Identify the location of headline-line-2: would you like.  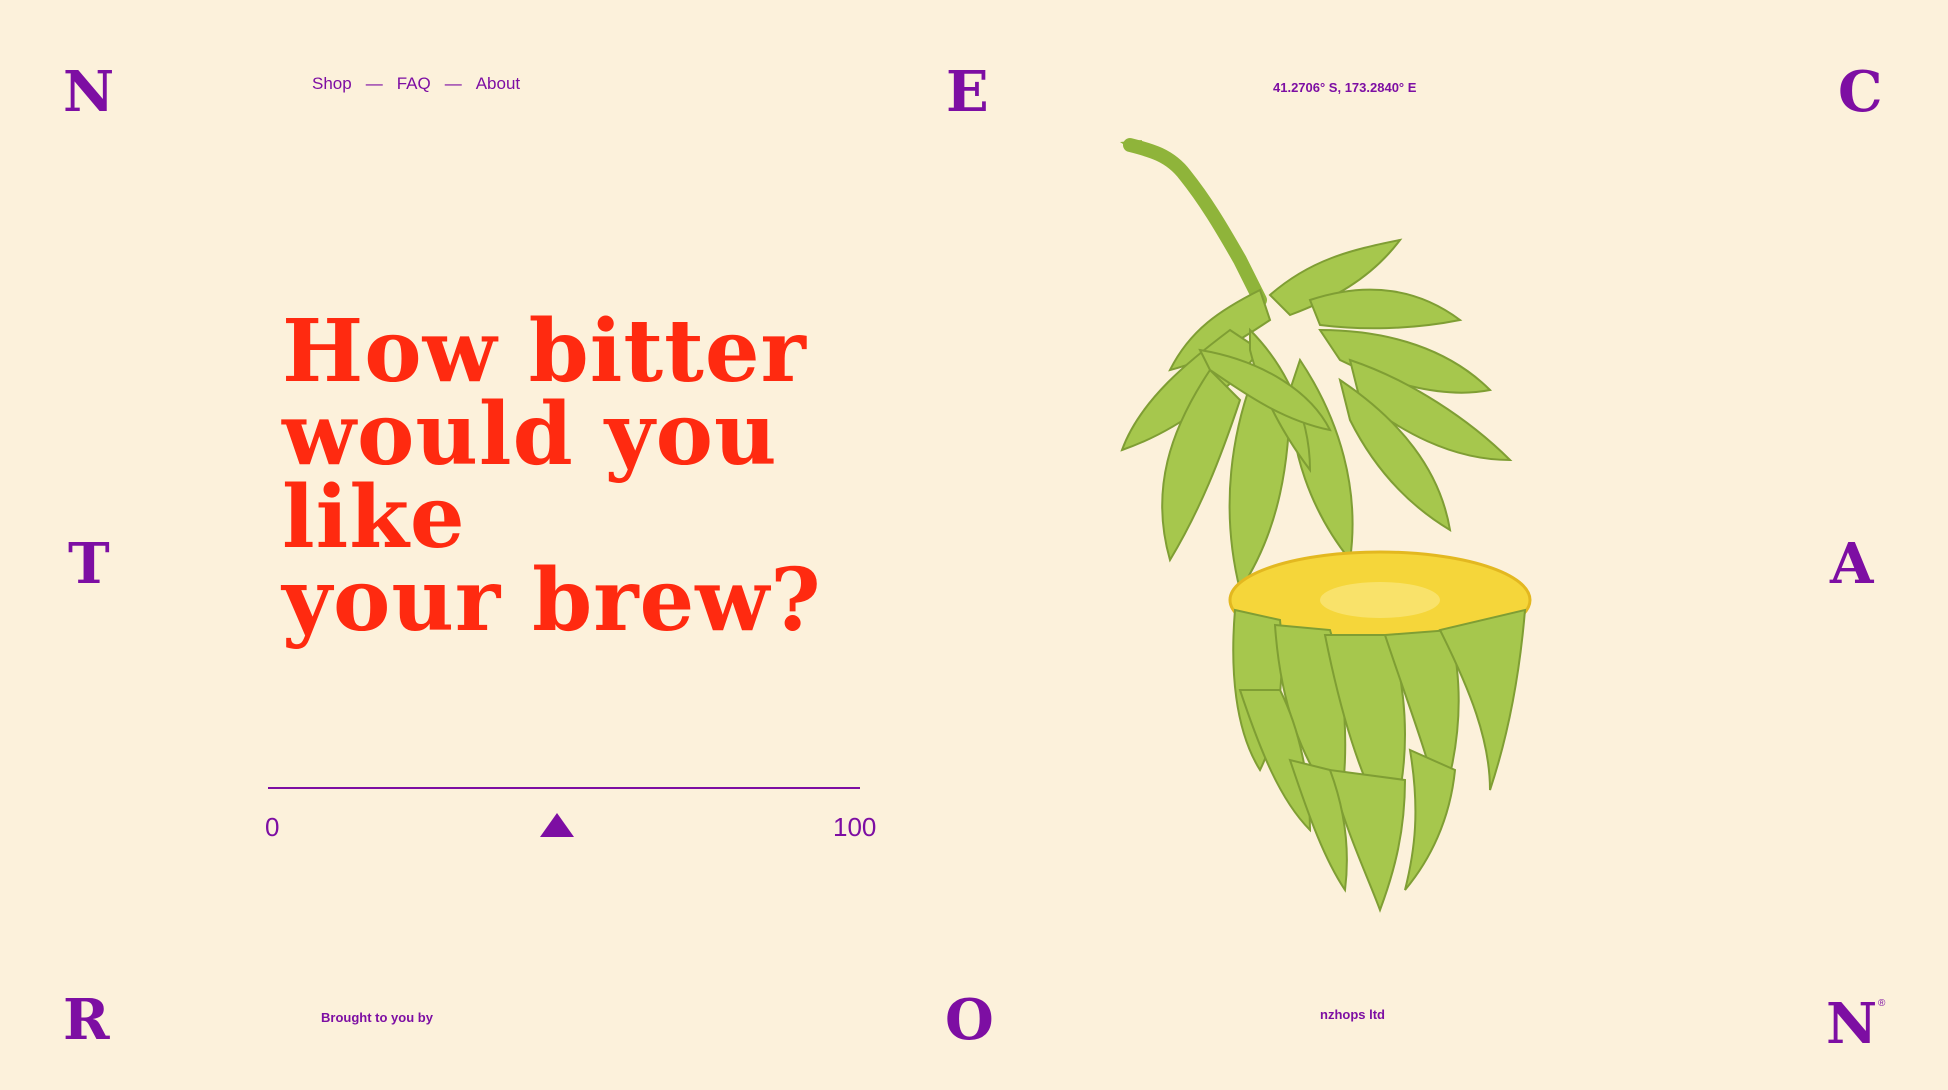
(530, 476).